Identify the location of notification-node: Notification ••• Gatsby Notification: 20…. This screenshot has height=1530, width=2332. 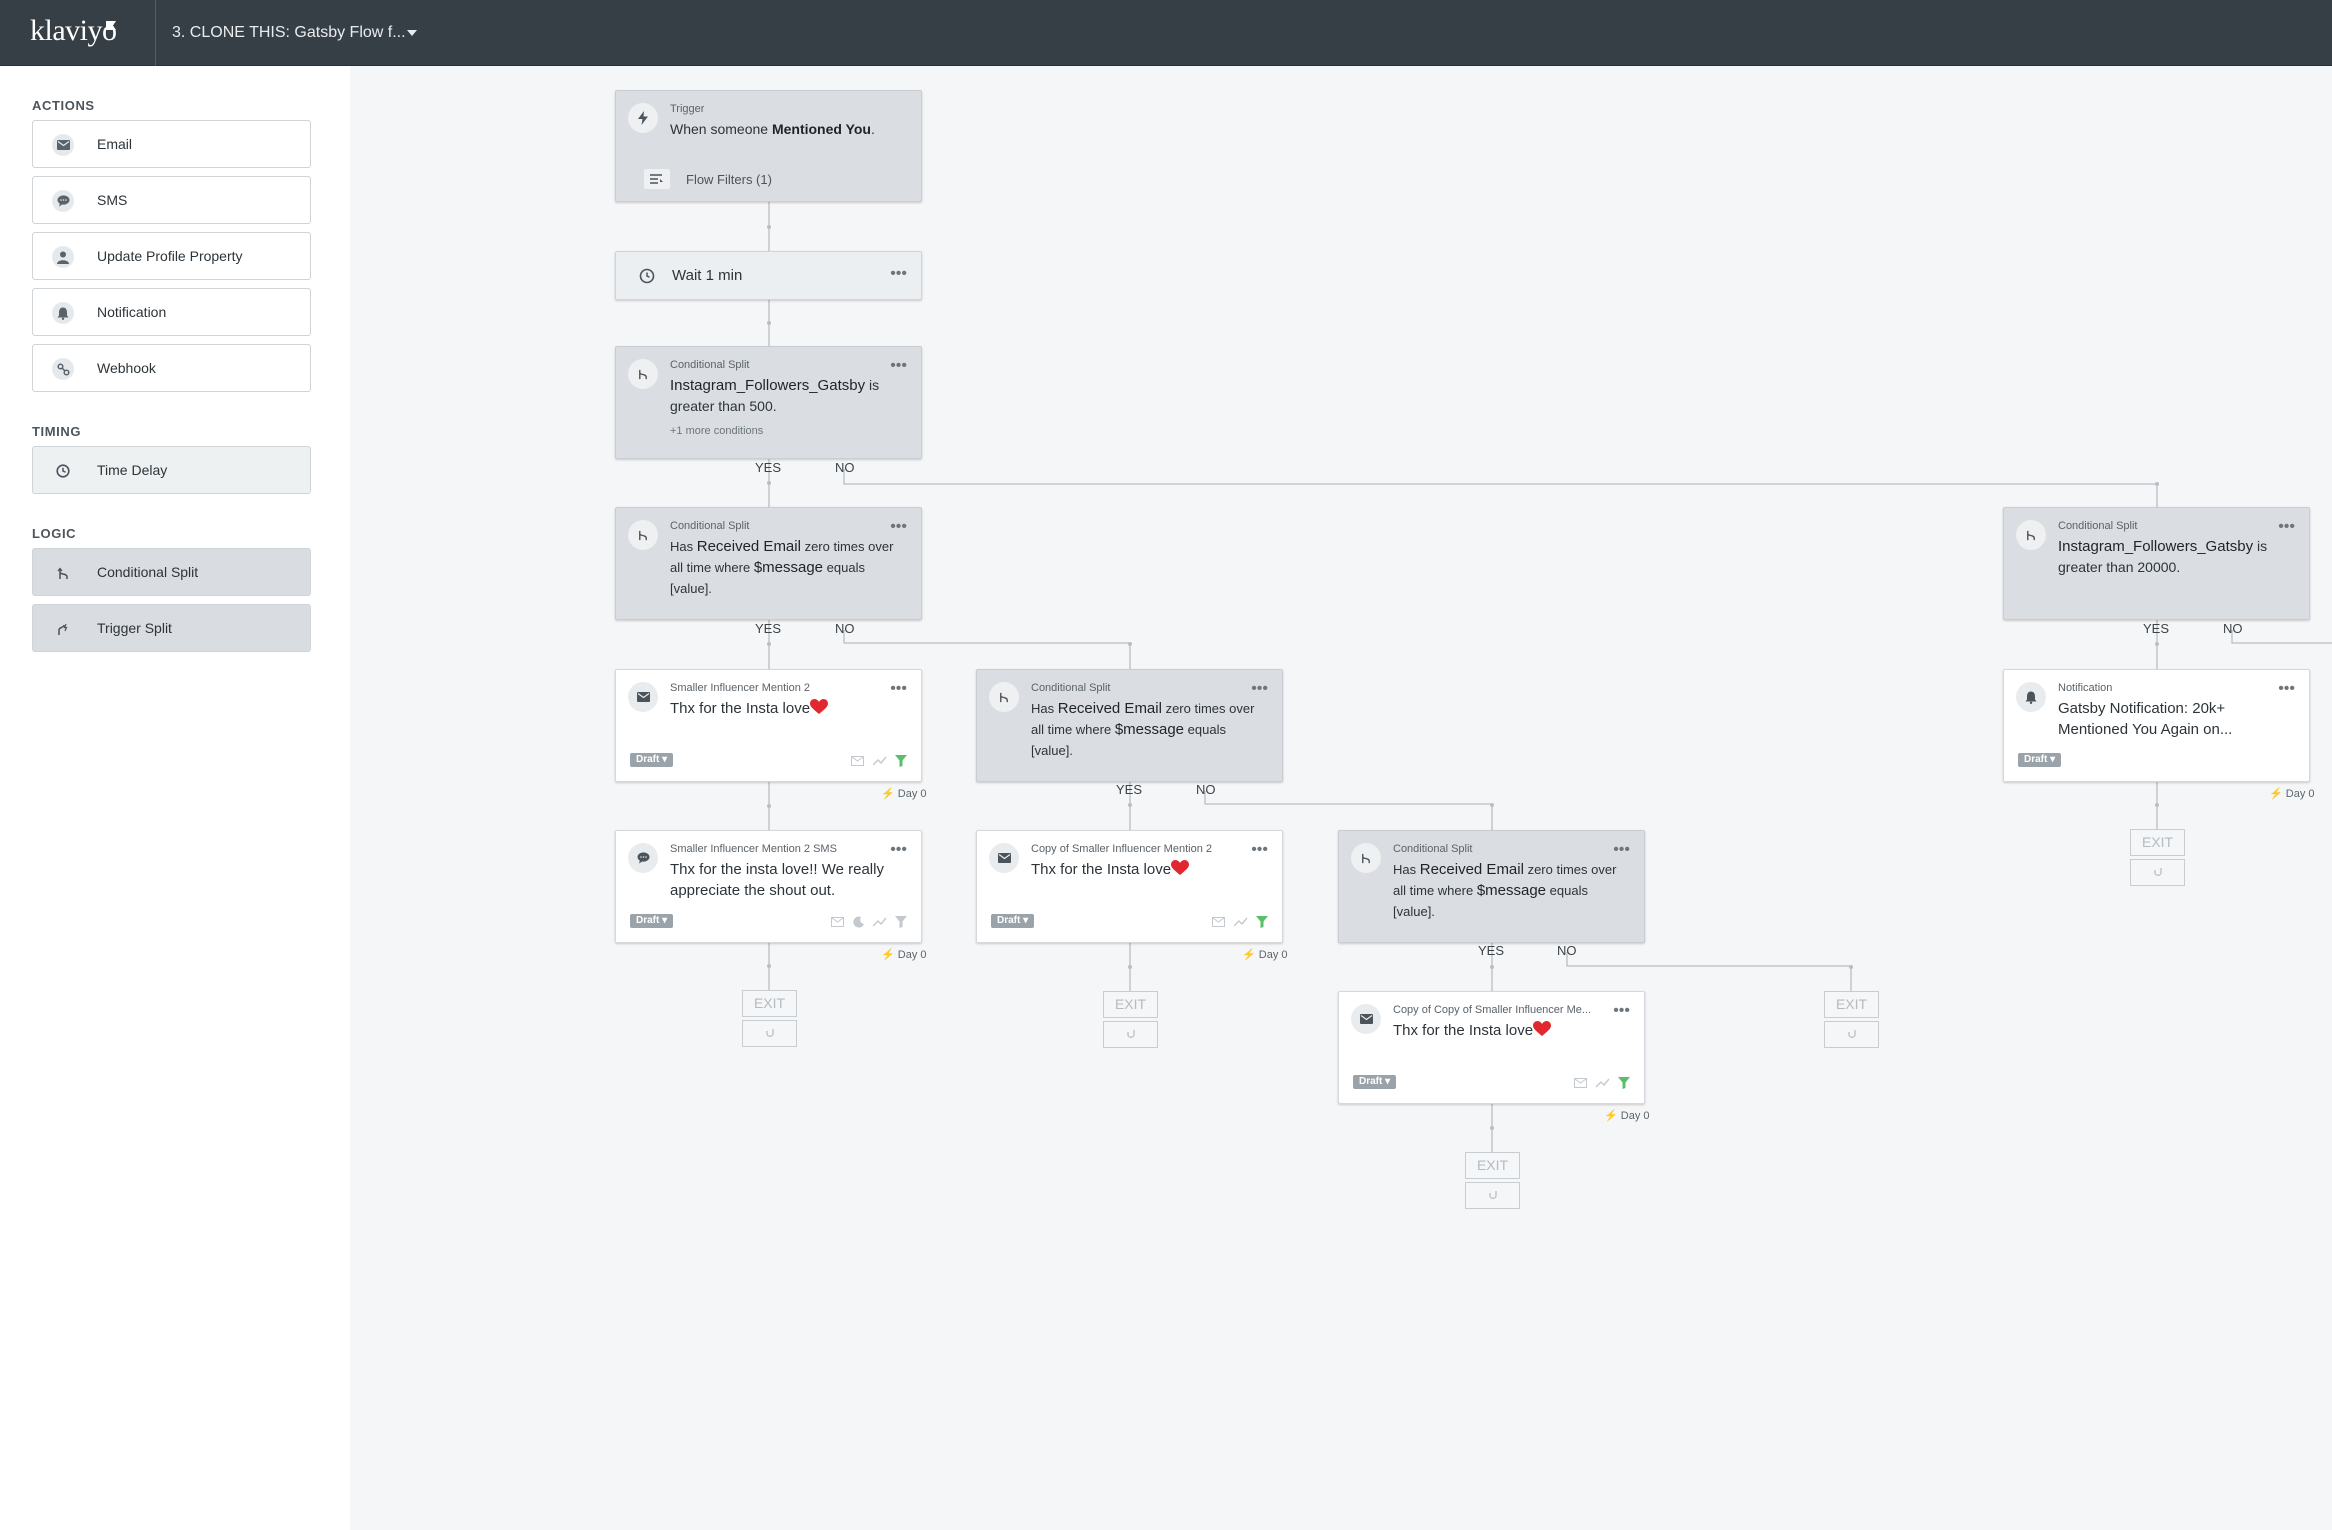
(2156, 725).